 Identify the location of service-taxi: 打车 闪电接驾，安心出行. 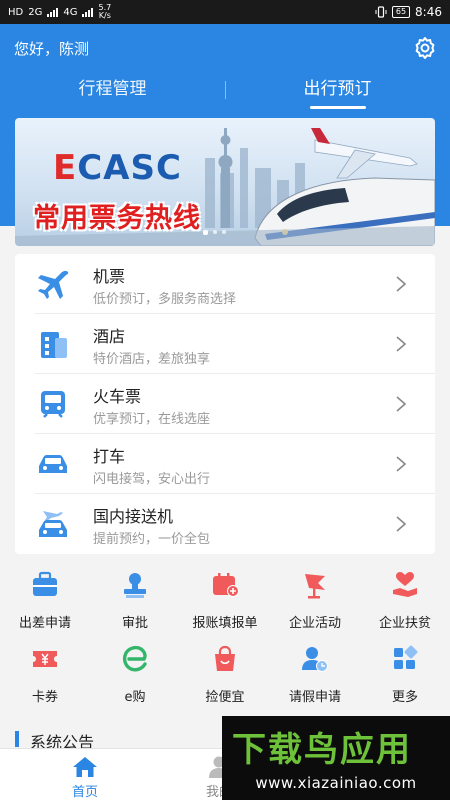
(225, 464).